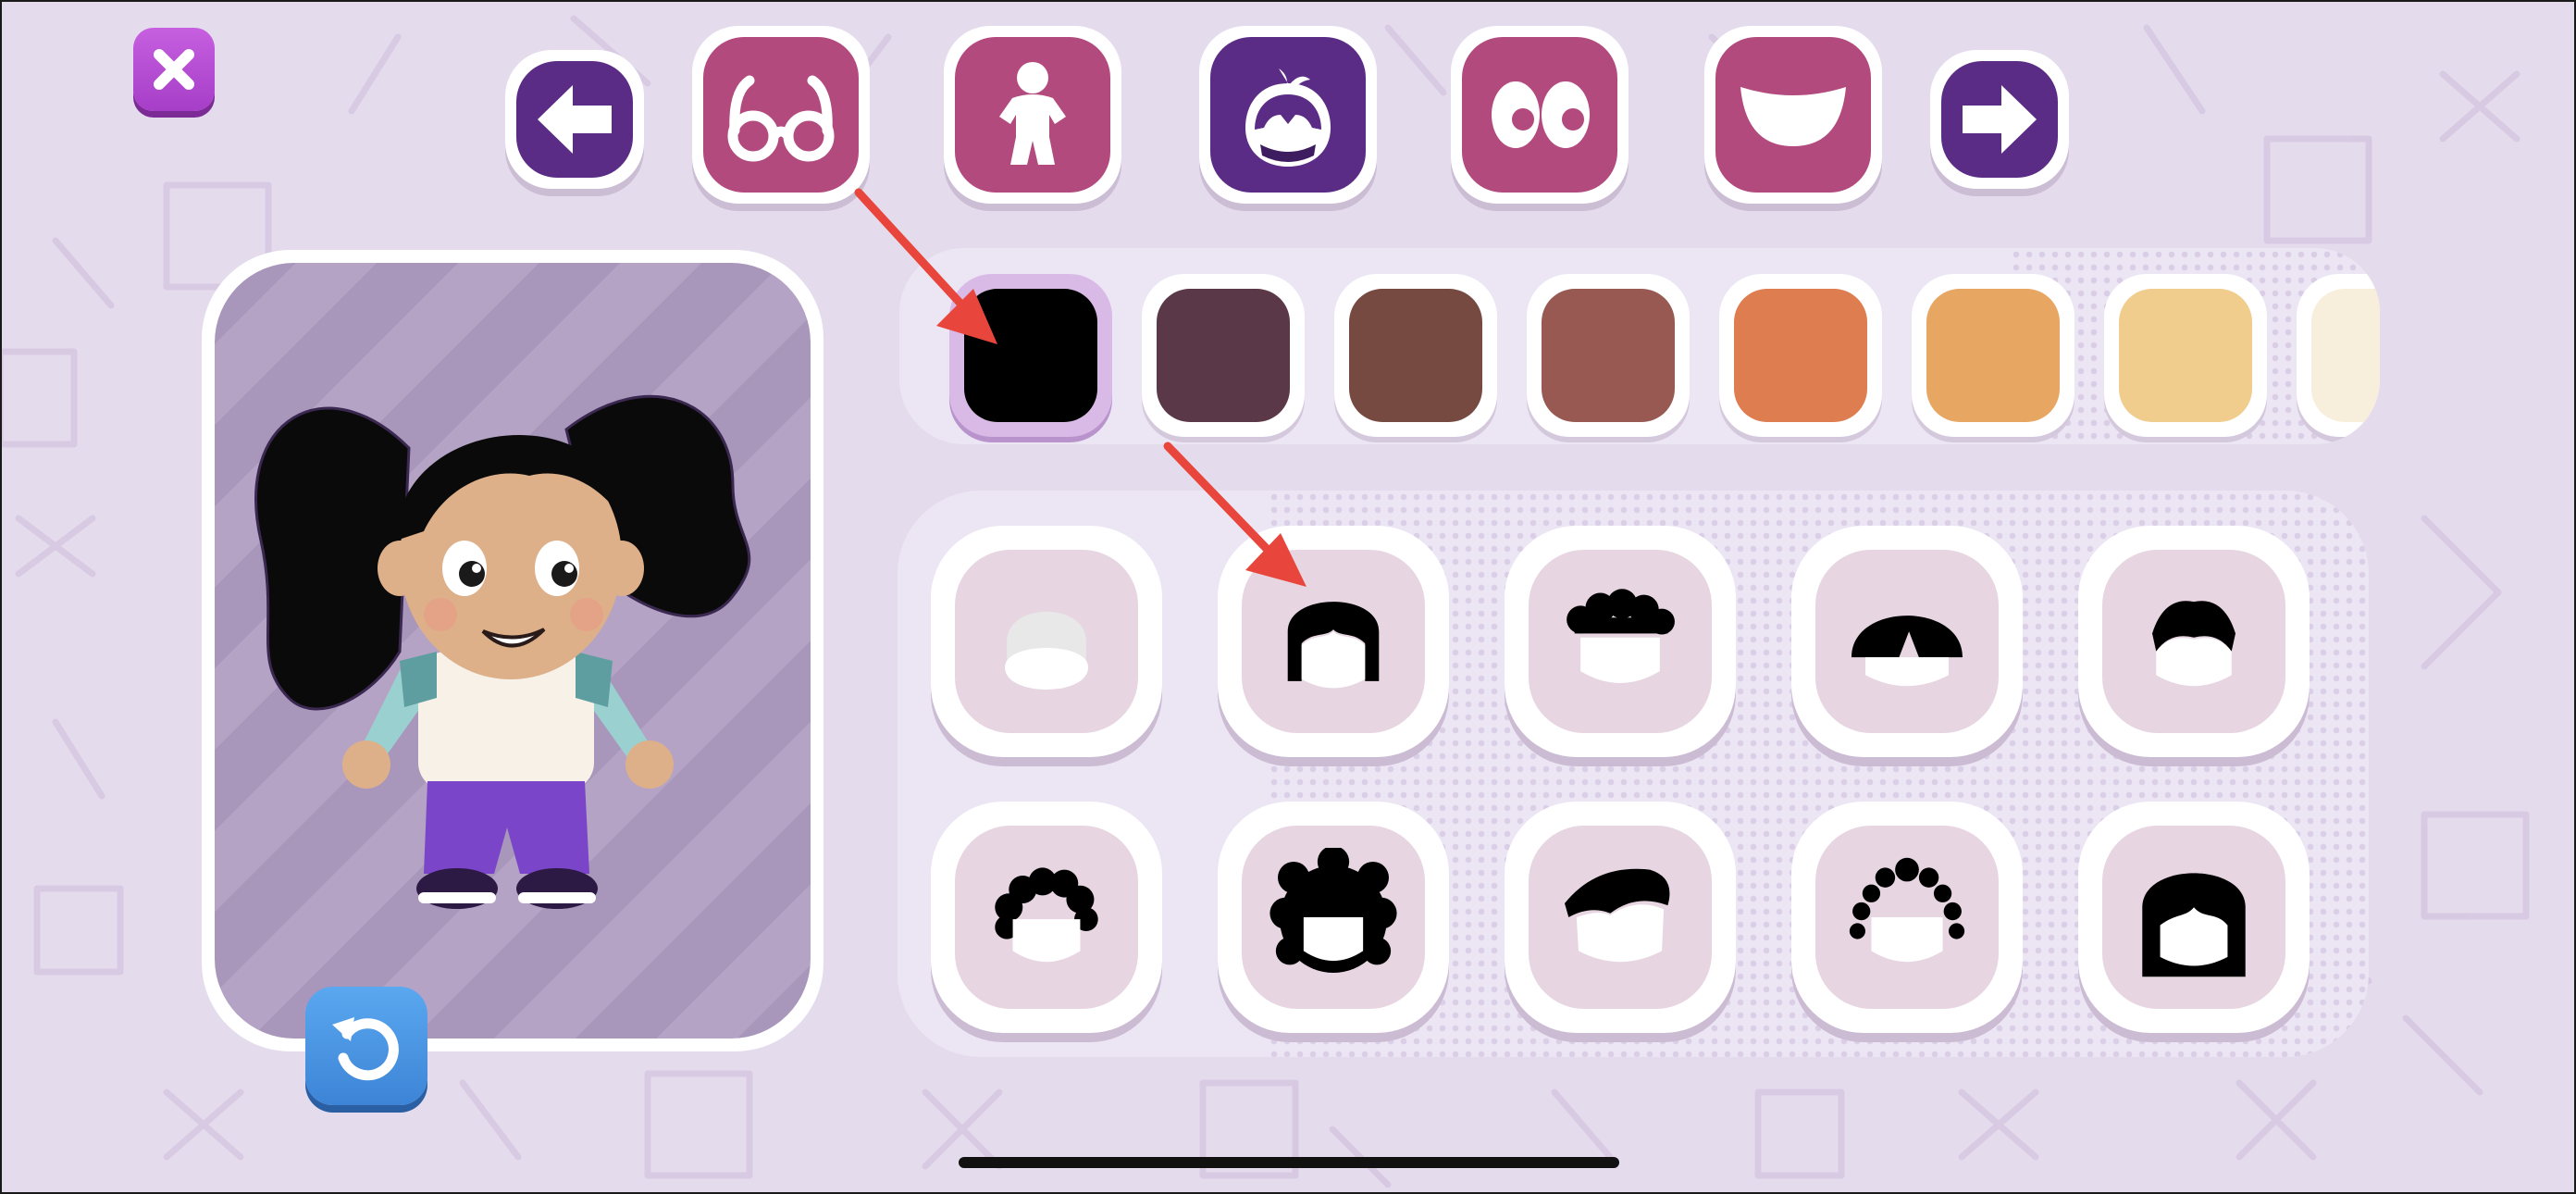 This screenshot has height=1194, width=2576. I want to click on hair-color-swatch-selected, so click(1031, 355).